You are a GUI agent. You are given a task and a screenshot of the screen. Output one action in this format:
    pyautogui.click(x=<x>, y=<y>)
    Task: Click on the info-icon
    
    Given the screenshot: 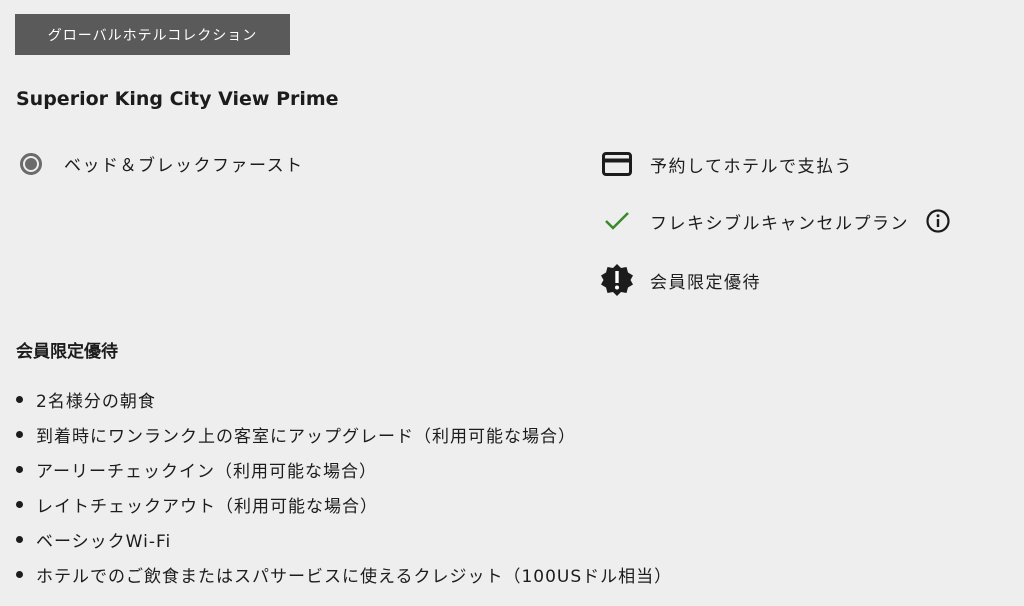 What is the action you would take?
    pyautogui.click(x=938, y=221)
    